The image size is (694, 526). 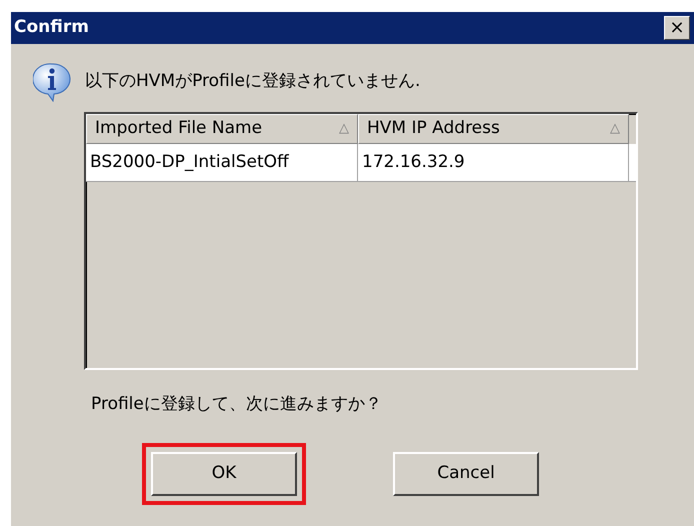 What do you see at coordinates (252, 82) in the screenshot?
I see `message-text: 以下のHVMがProfileに登録されていません.` at bounding box center [252, 82].